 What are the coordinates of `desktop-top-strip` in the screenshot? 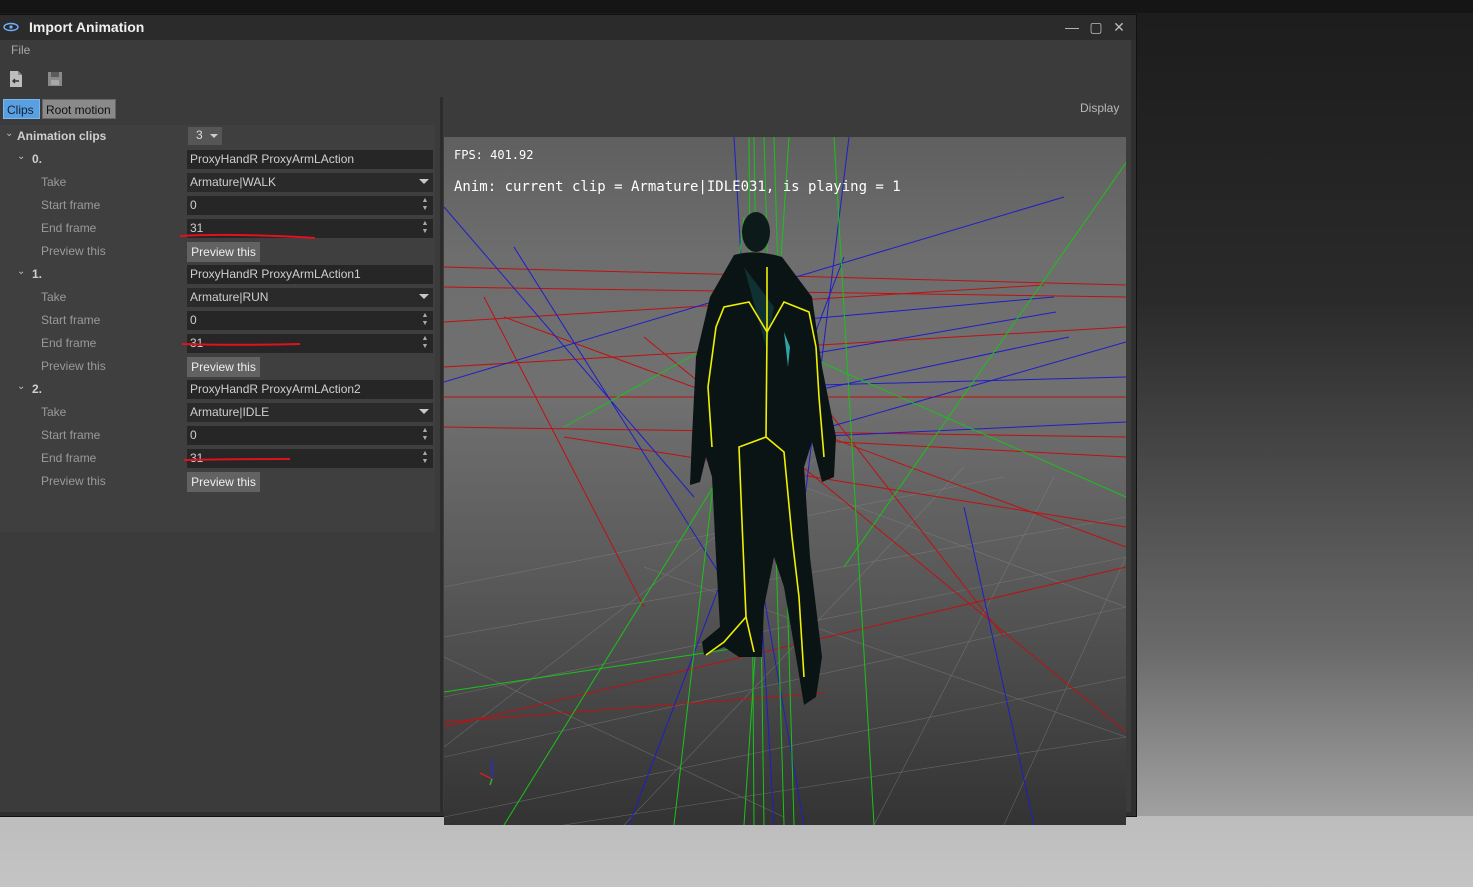 It's located at (736, 6).